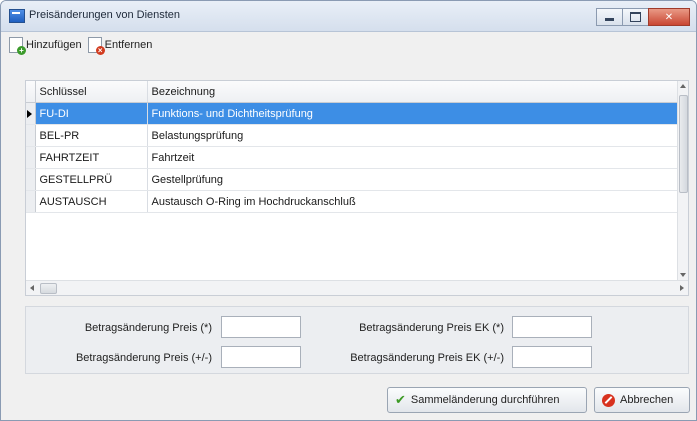 The height and width of the screenshot is (421, 697). What do you see at coordinates (261, 357) in the screenshot?
I see `price-abs-input` at bounding box center [261, 357].